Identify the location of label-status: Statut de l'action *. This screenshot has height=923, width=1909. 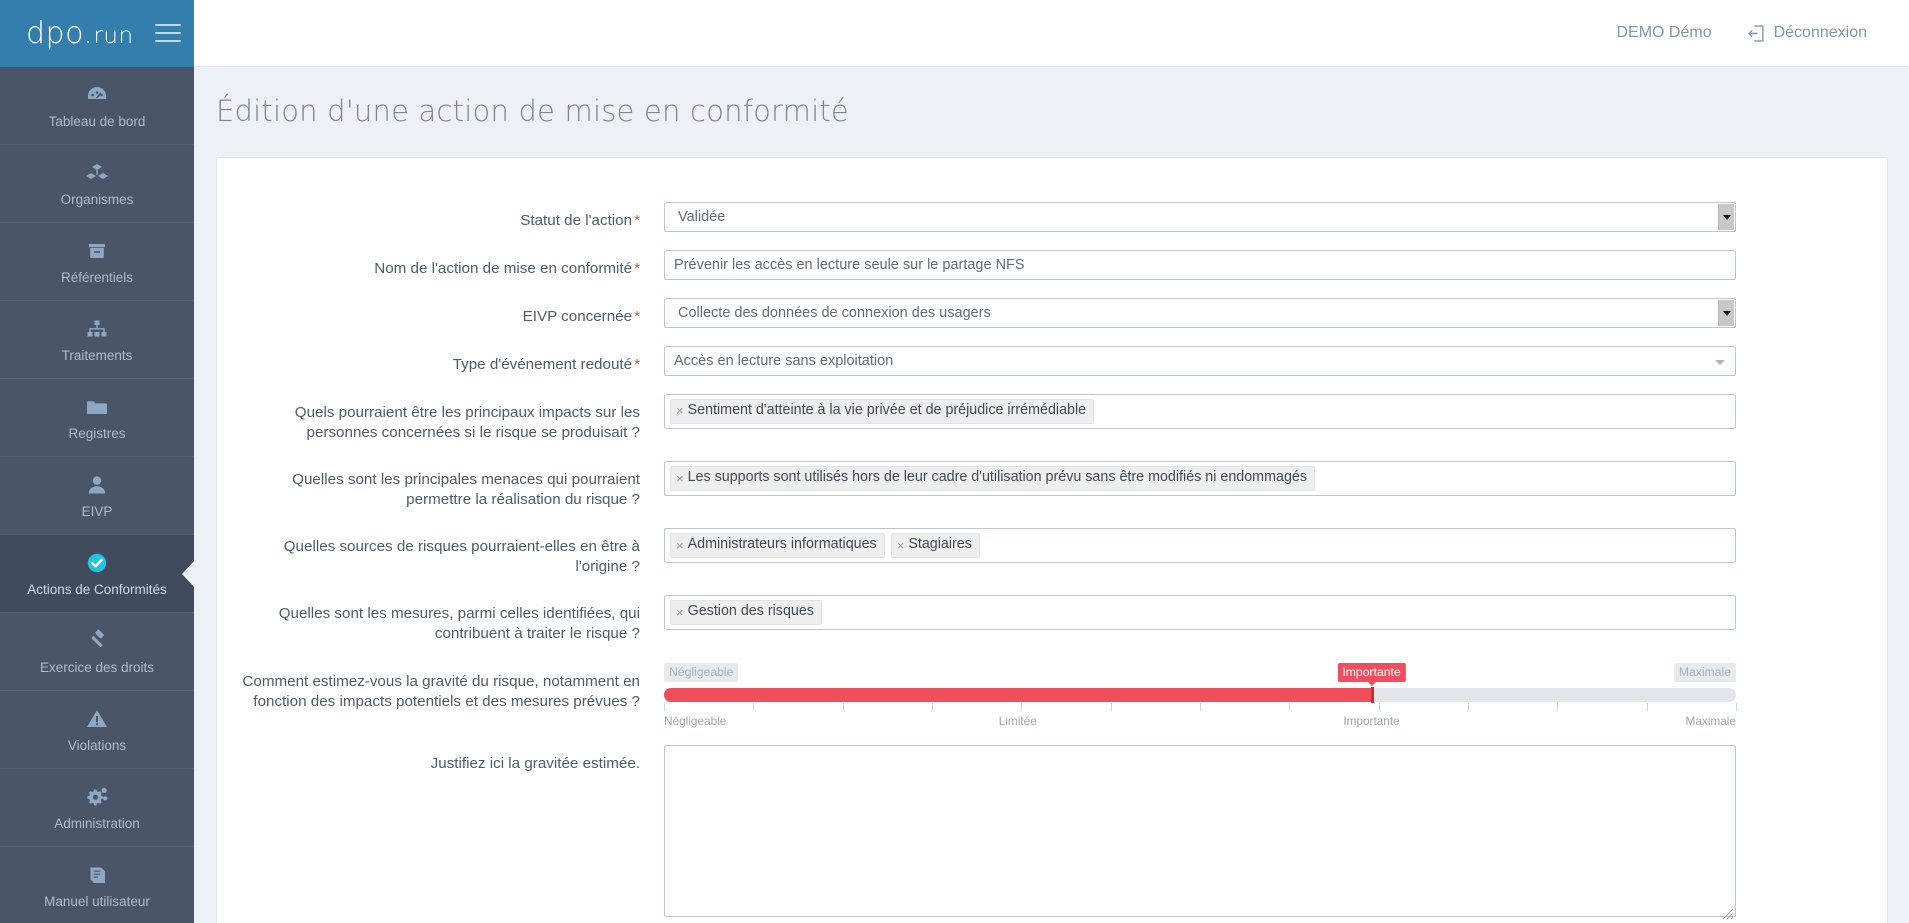
(451, 216).